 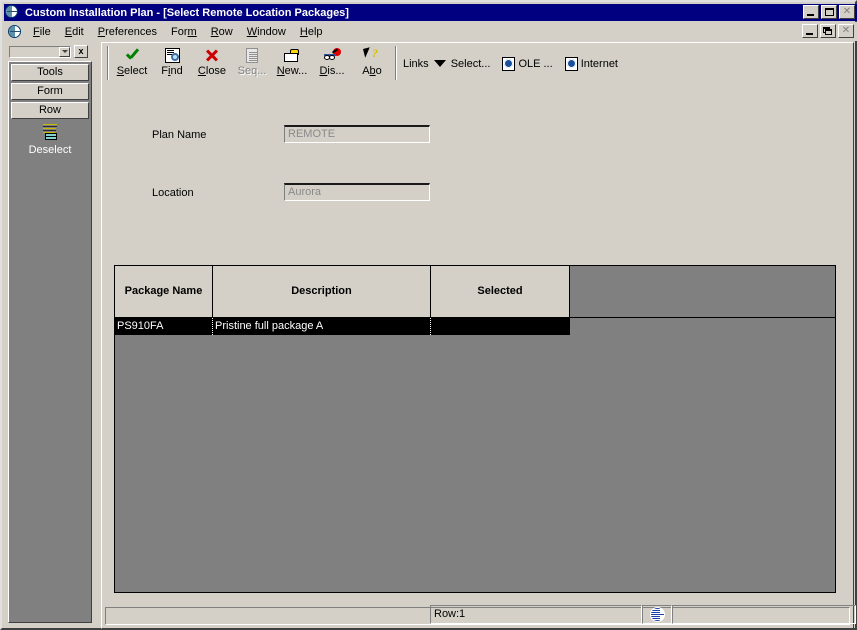 I want to click on grid-header-package-name: Package Name, so click(x=164, y=292).